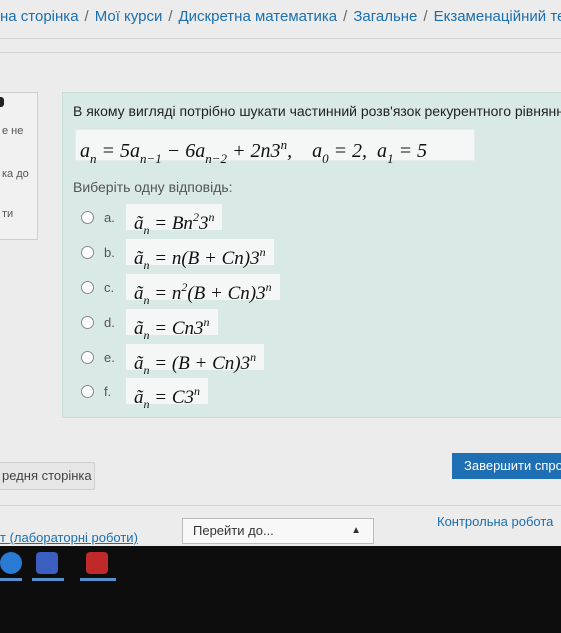 The height and width of the screenshot is (633, 561). I want to click on browser-icon, so click(11, 563).